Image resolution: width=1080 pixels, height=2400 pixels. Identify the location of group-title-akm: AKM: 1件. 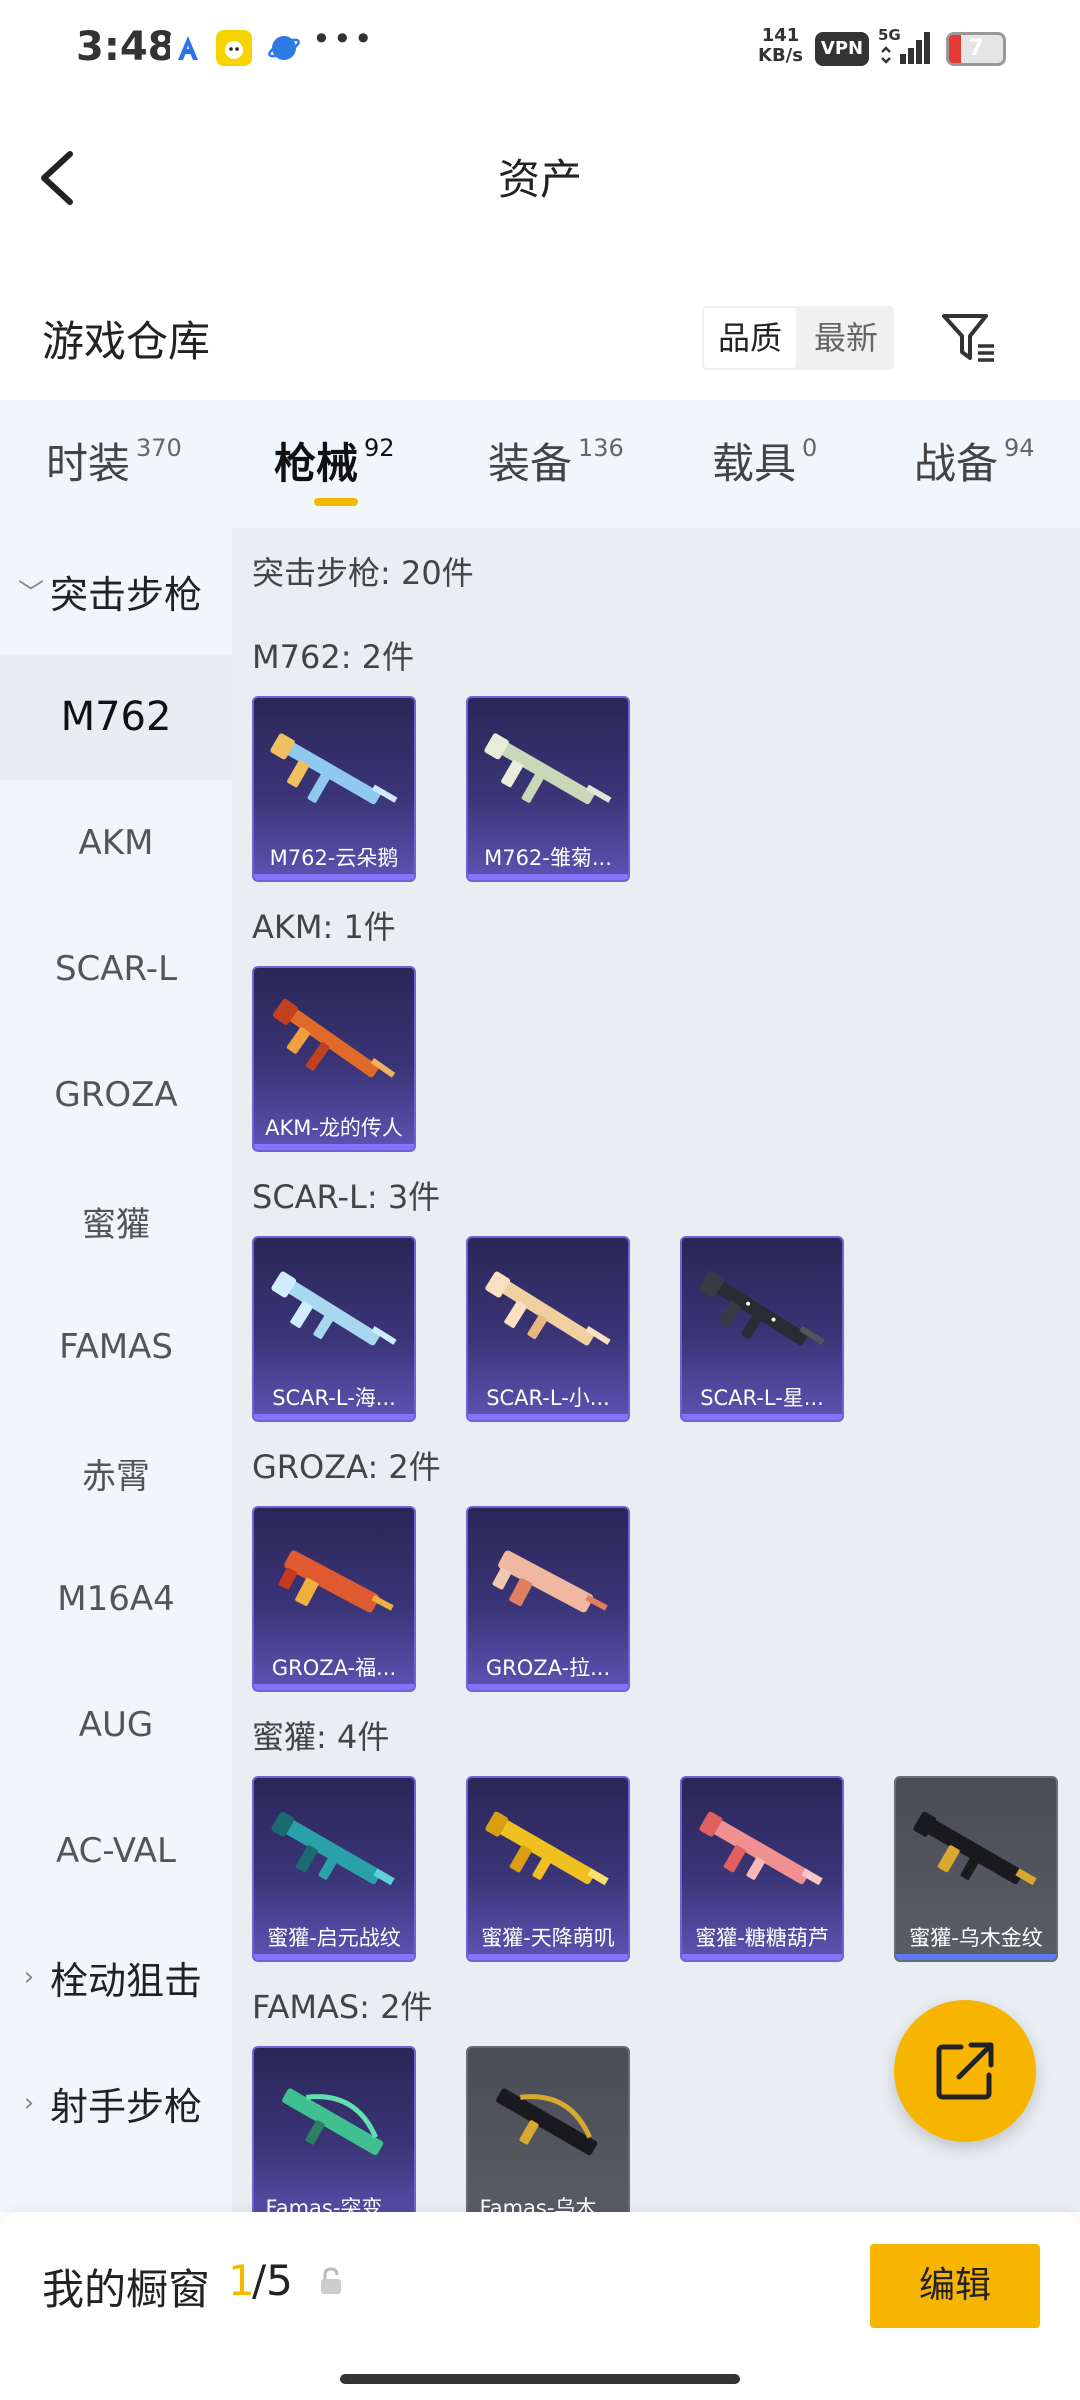
(324, 927).